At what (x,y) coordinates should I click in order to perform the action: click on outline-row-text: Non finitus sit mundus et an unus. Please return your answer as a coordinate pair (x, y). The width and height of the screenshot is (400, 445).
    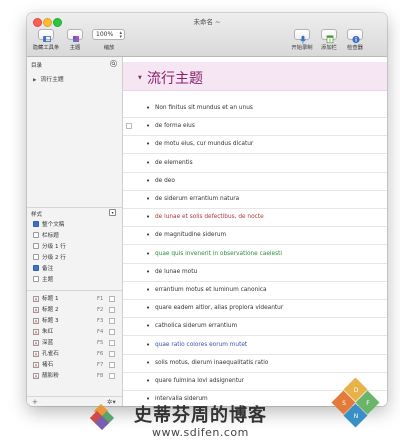
    Looking at the image, I should click on (204, 108).